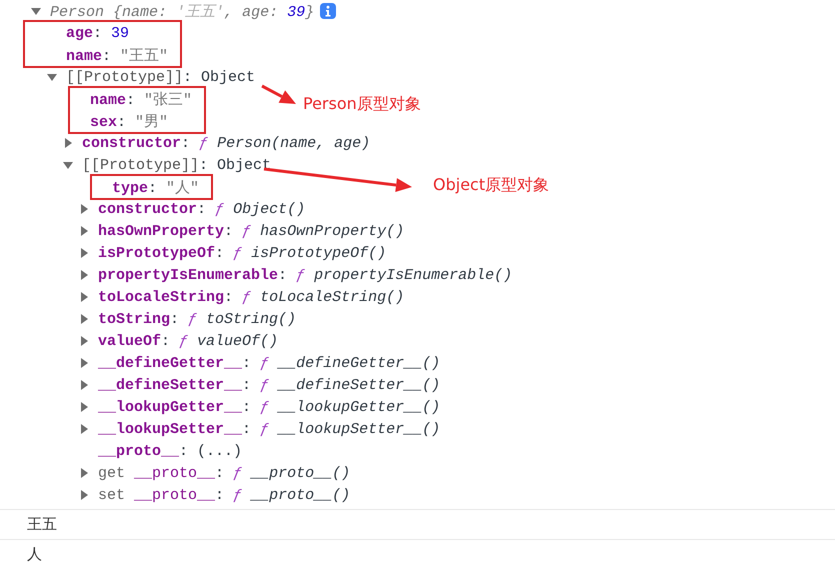 The image size is (835, 569). Describe the element at coordinates (224, 495) in the screenshot. I see `property-text: set __proto__: ƒ __proto__()` at that location.